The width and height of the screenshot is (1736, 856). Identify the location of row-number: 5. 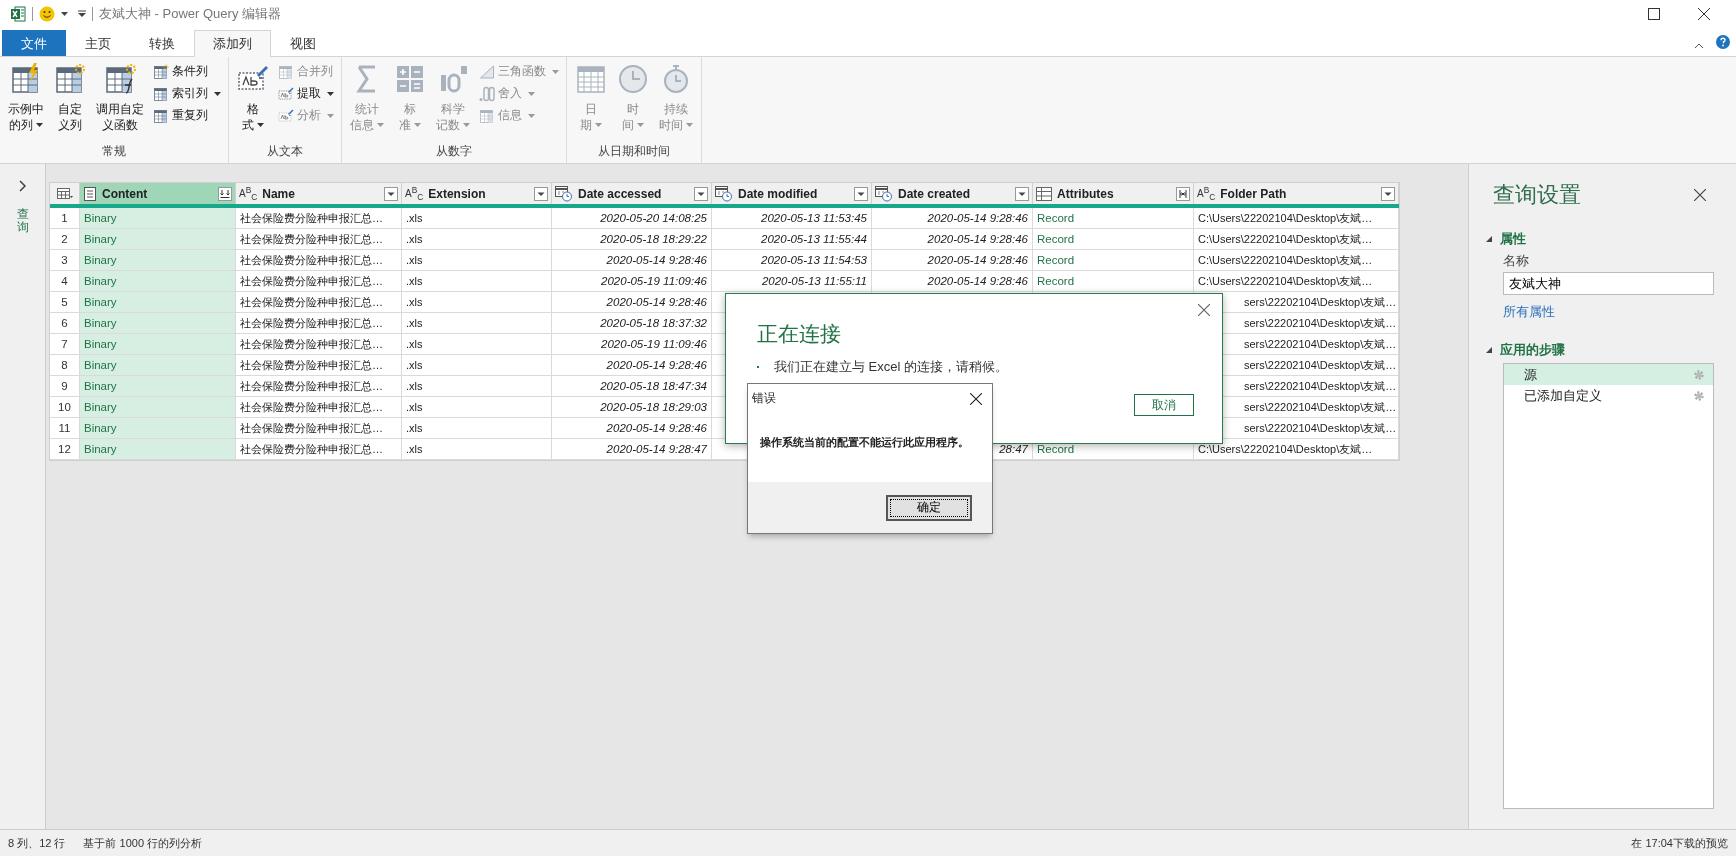
(65, 302).